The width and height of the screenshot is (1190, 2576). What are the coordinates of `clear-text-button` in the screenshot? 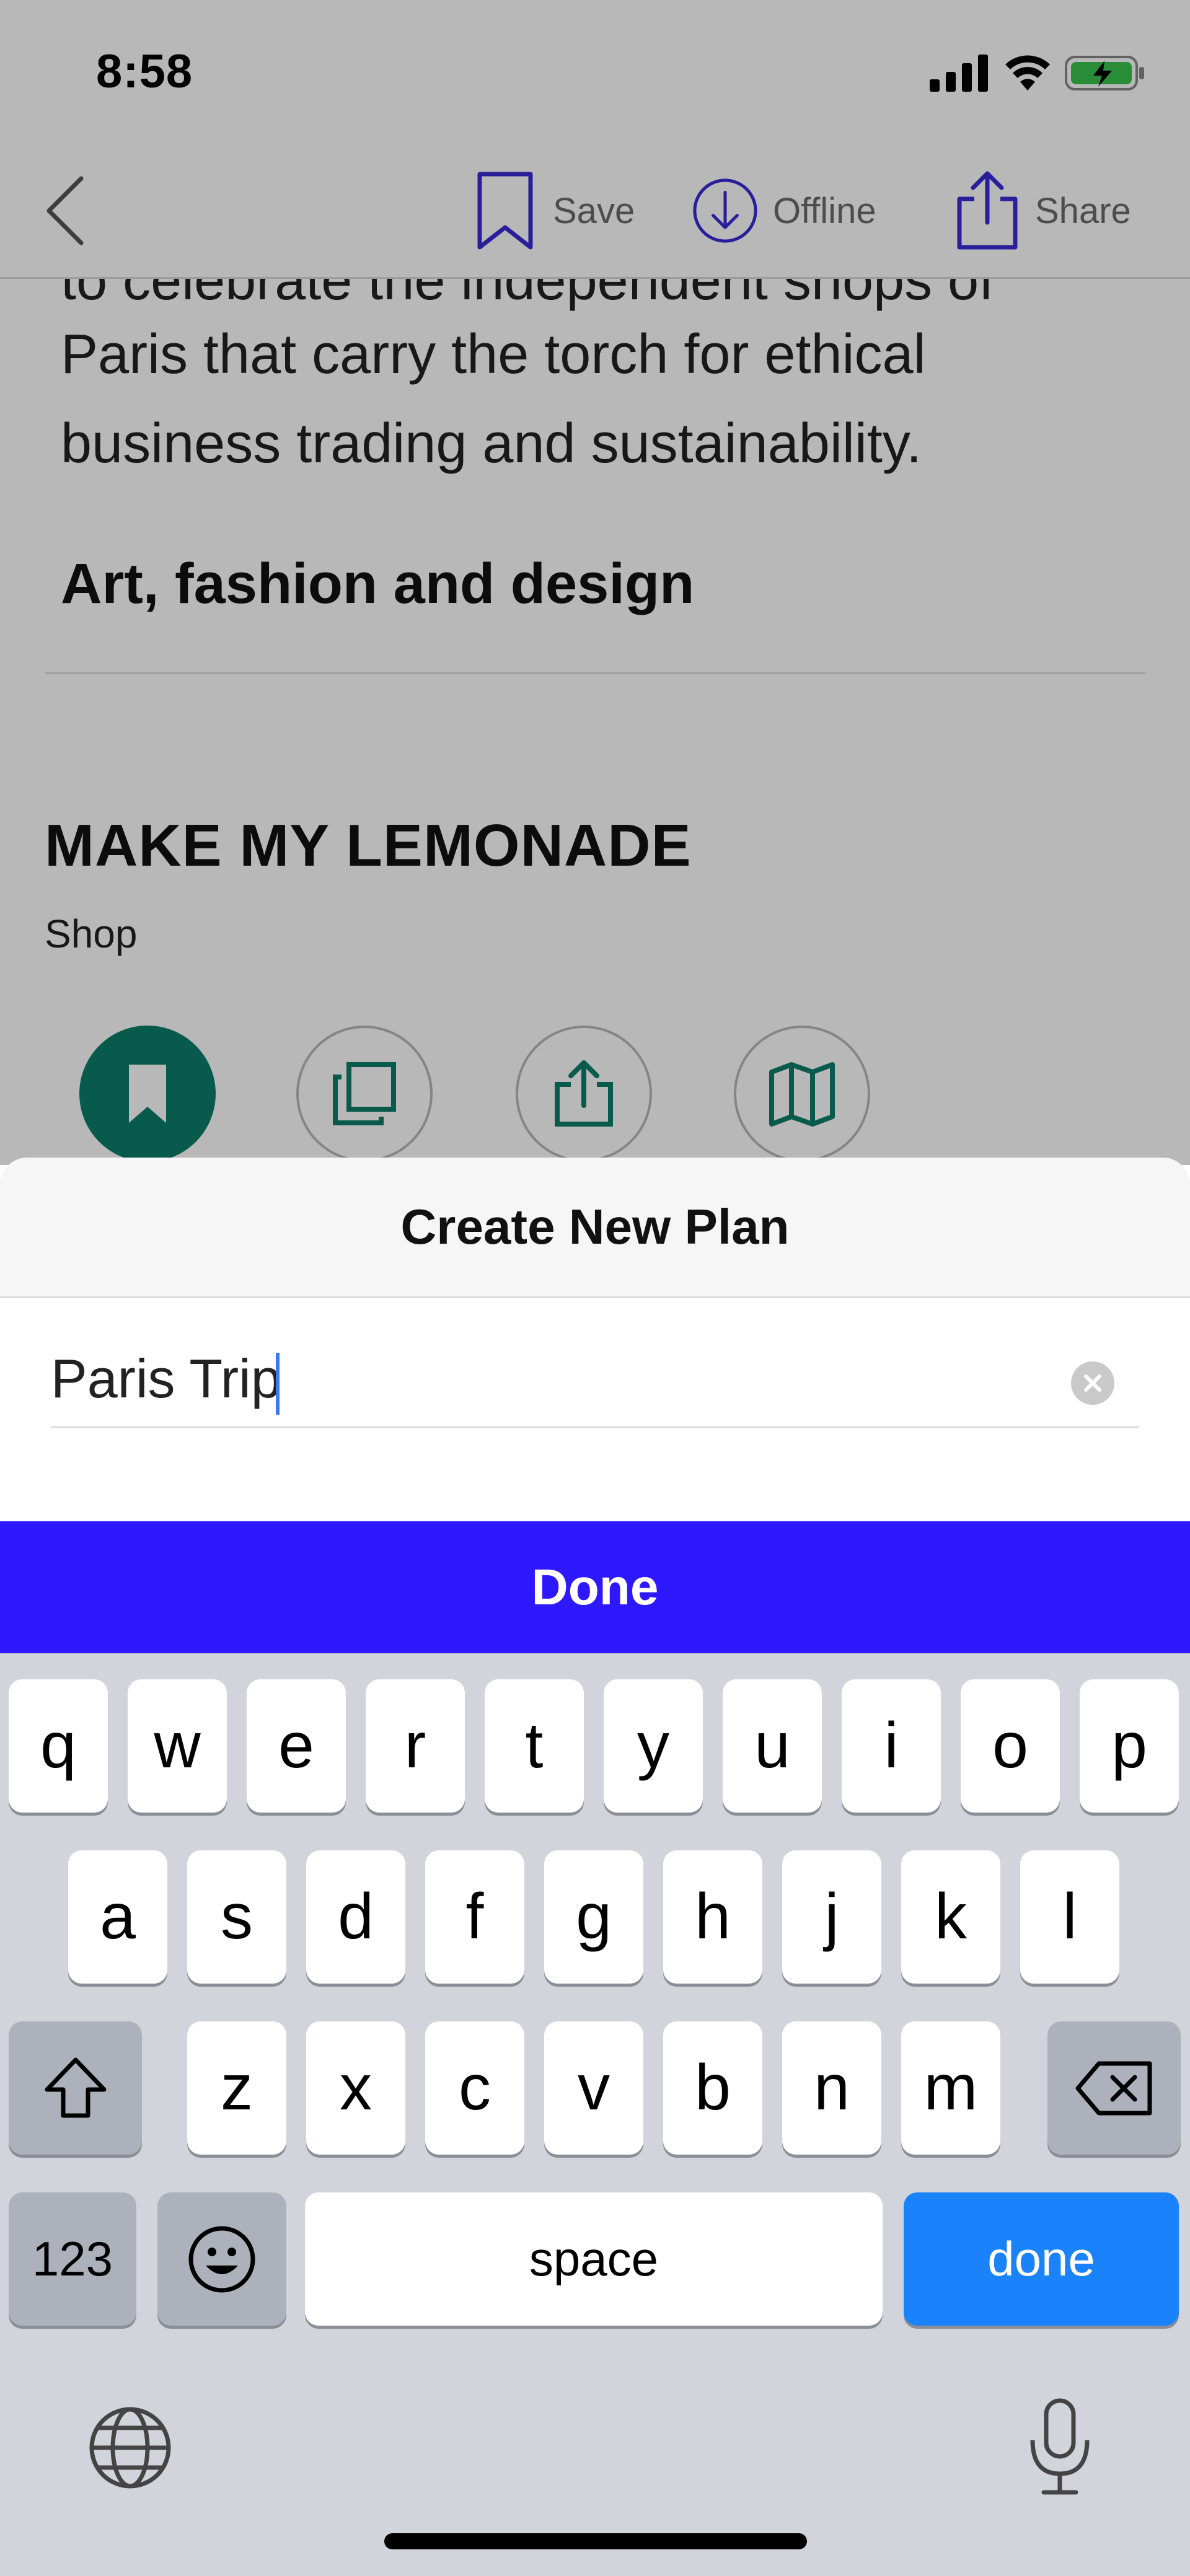 It's located at (1092, 1383).